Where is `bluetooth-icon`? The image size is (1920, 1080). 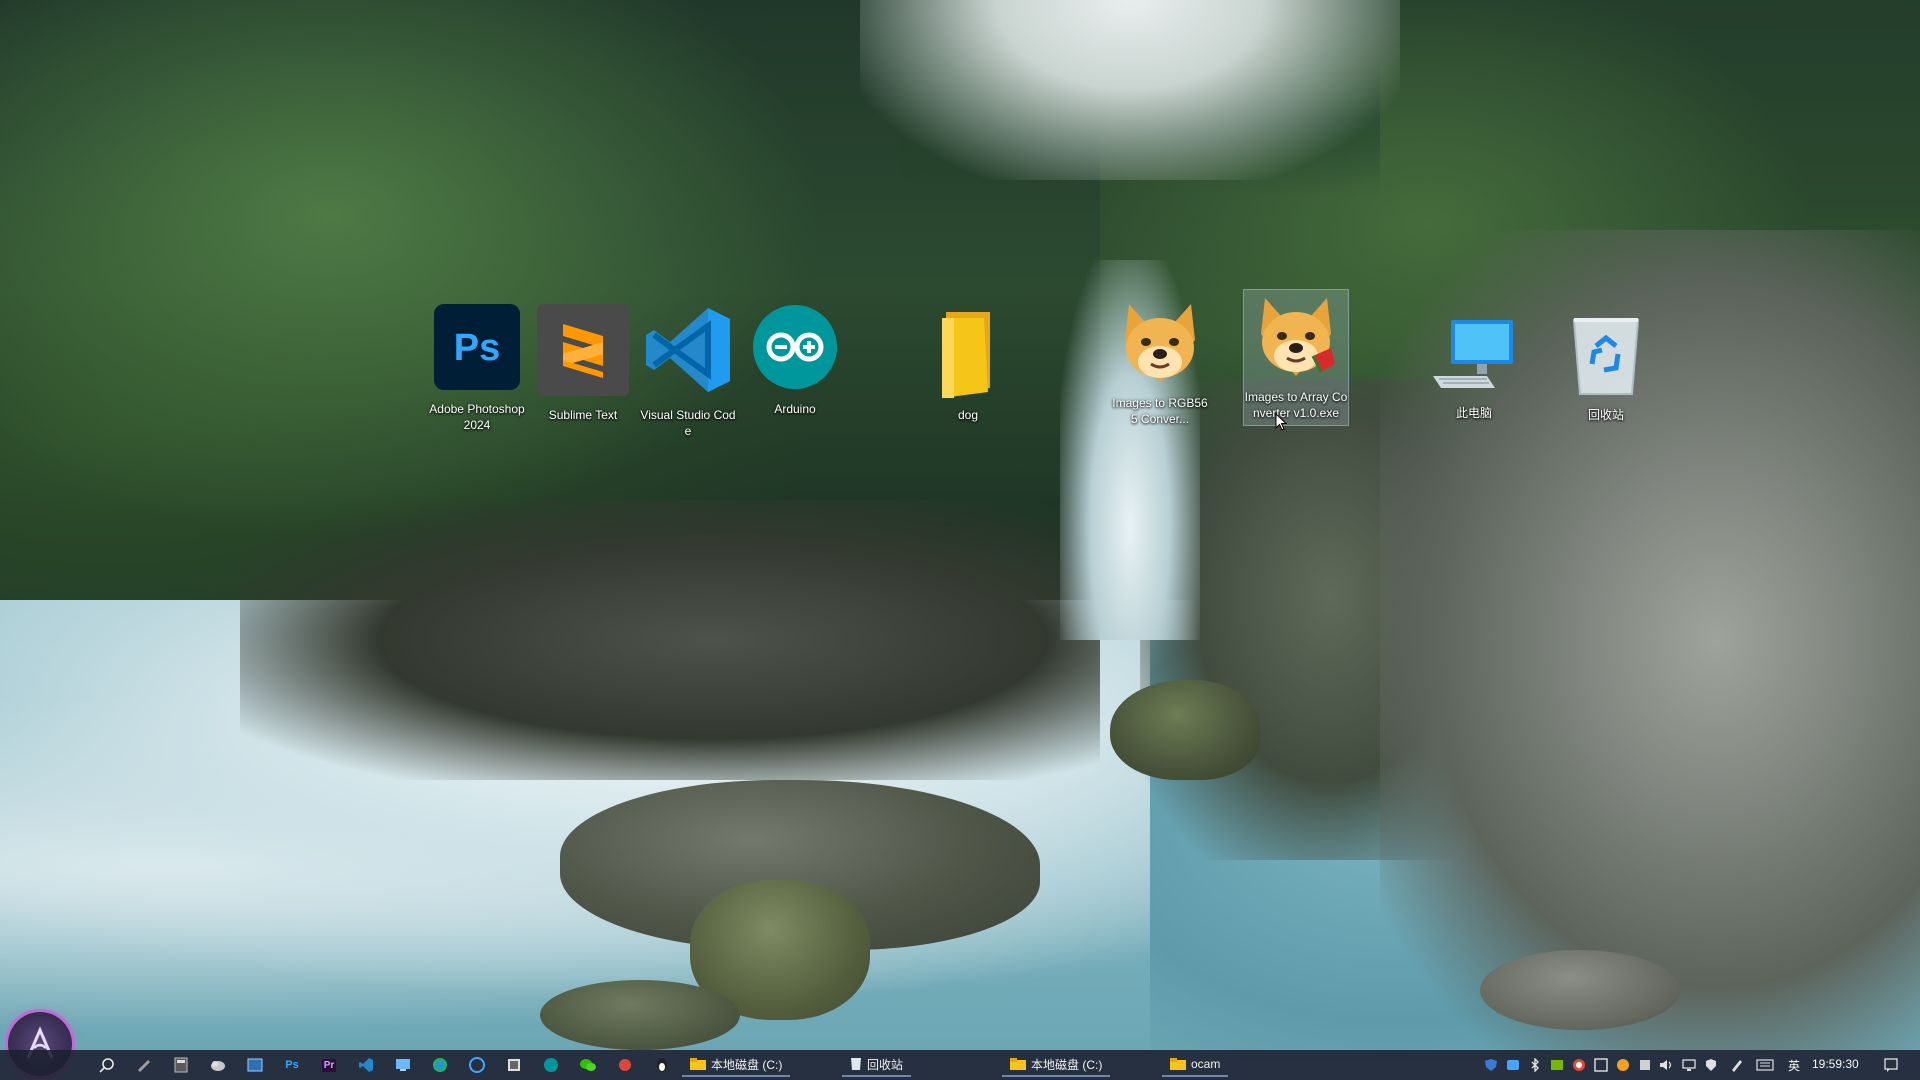 bluetooth-icon is located at coordinates (1535, 1065).